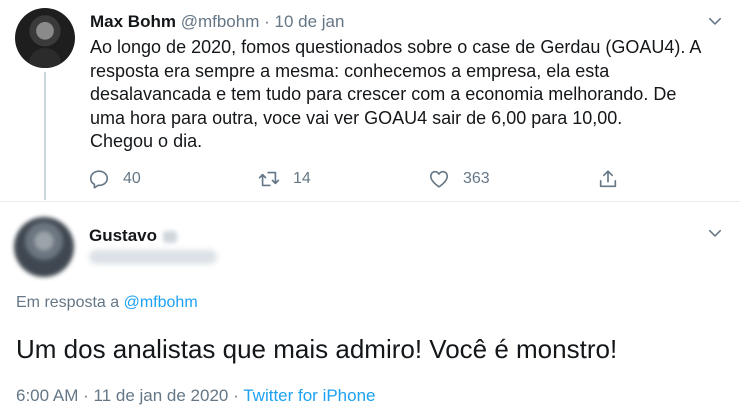 The width and height of the screenshot is (740, 418). What do you see at coordinates (99, 179) in the screenshot?
I see `reply-icon` at bounding box center [99, 179].